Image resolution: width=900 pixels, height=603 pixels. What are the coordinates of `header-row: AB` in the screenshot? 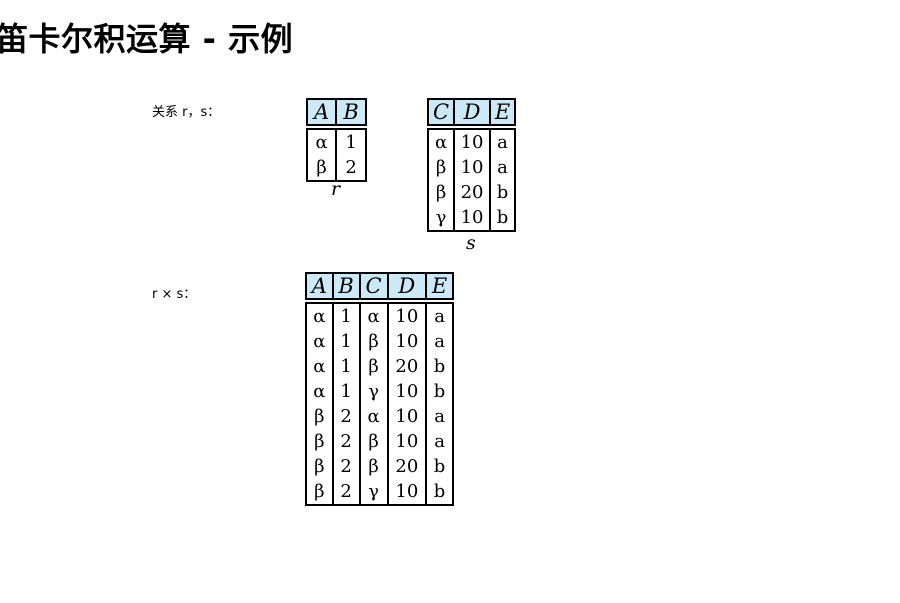 It's located at (336, 112).